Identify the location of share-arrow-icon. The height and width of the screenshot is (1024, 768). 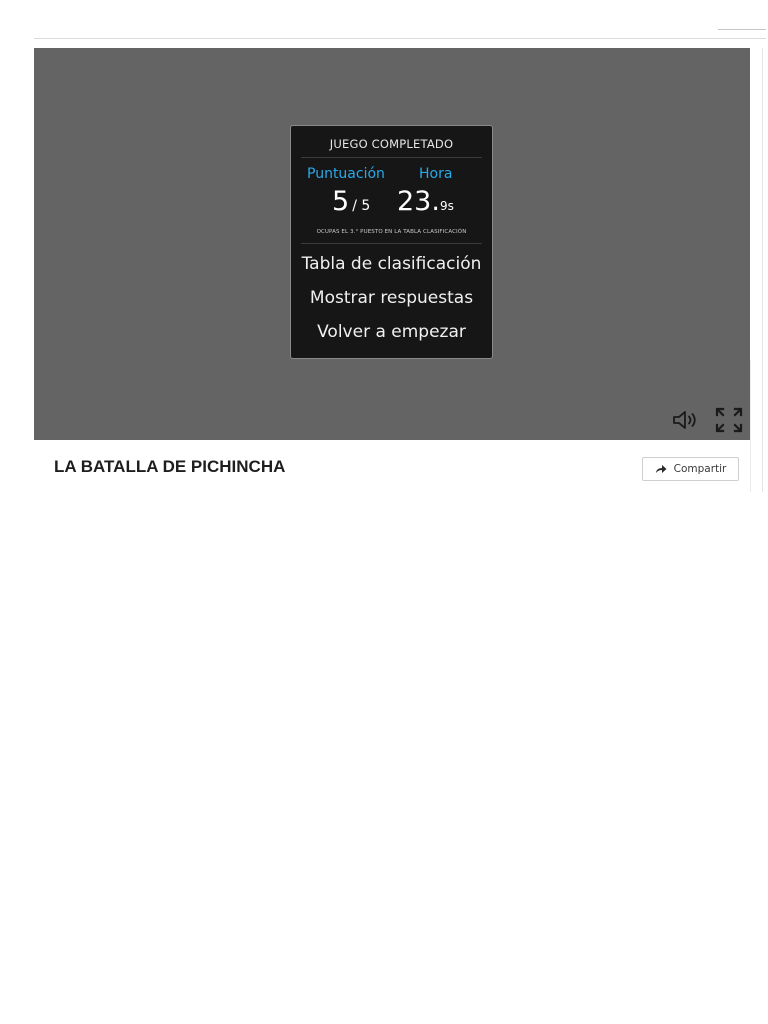
(661, 469).